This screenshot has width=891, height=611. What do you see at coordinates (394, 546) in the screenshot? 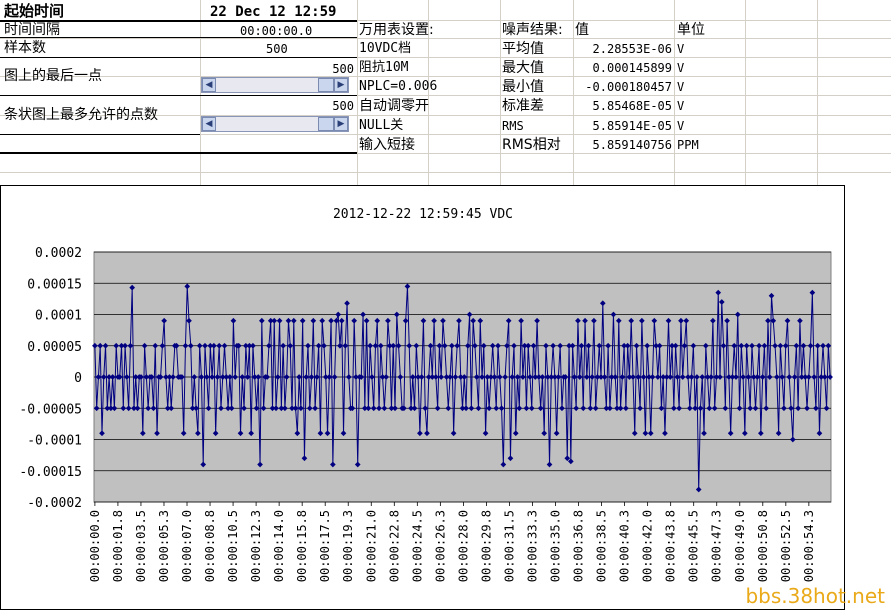
I see `x-tick-label: 00:00:22.8` at bounding box center [394, 546].